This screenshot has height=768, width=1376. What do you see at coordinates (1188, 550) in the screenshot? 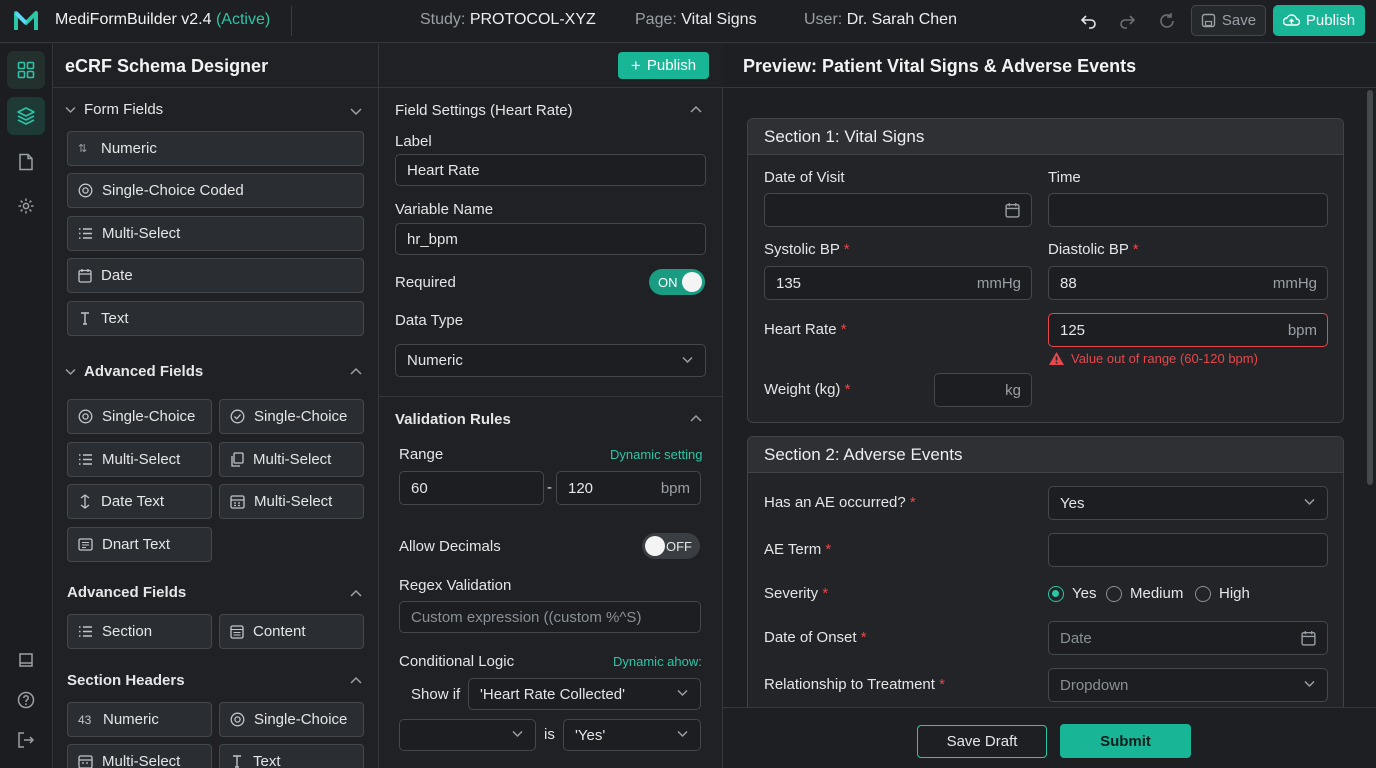
I see `ae-term-input` at bounding box center [1188, 550].